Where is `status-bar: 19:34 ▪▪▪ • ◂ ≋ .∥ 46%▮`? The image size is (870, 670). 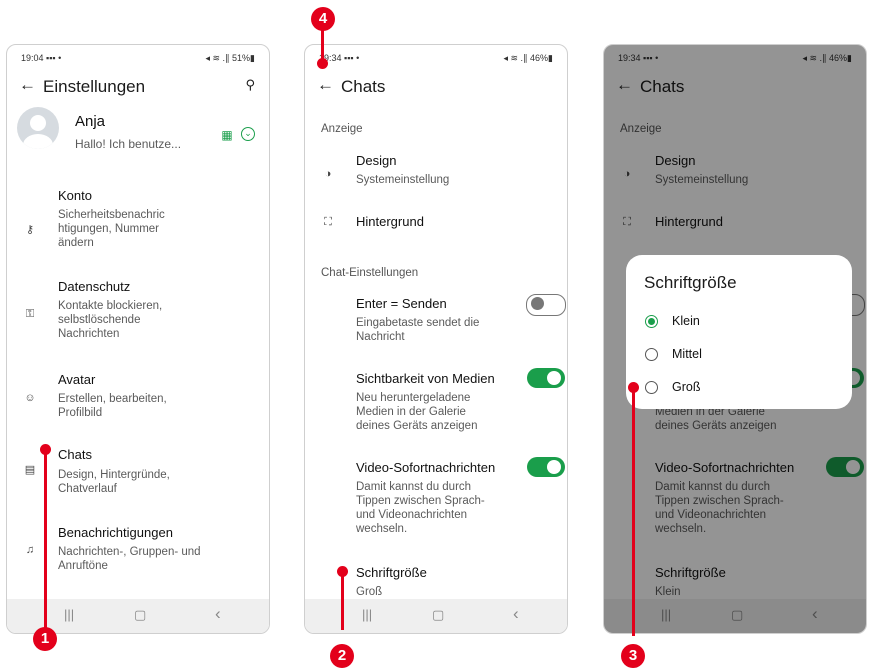 status-bar: 19:34 ▪▪▪ • ◂ ≋ .∥ 46%▮ is located at coordinates (436, 59).